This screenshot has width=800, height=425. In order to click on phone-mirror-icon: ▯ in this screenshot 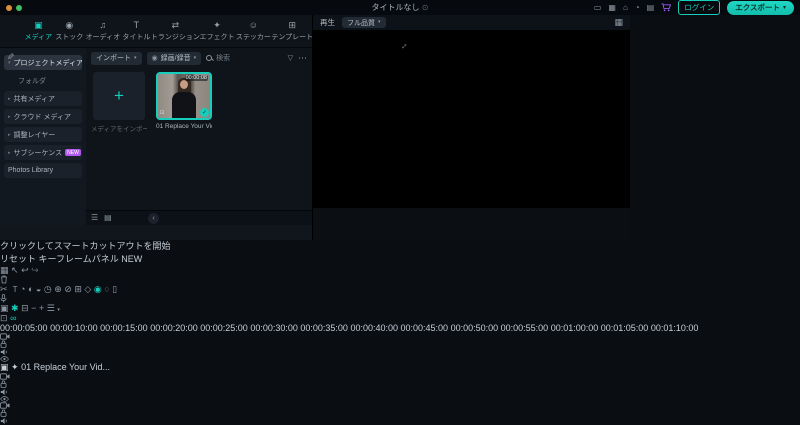, I will do `click(114, 289)`.